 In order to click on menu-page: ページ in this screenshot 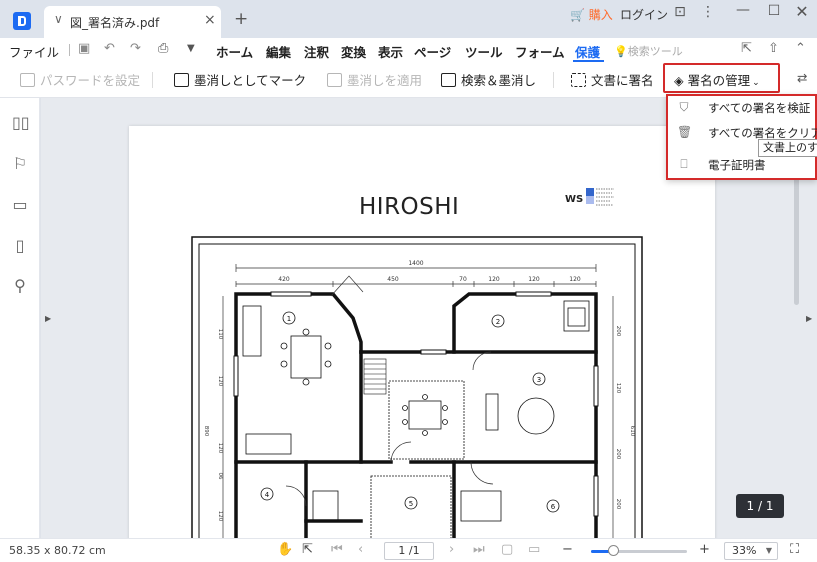, I will do `click(432, 51)`.